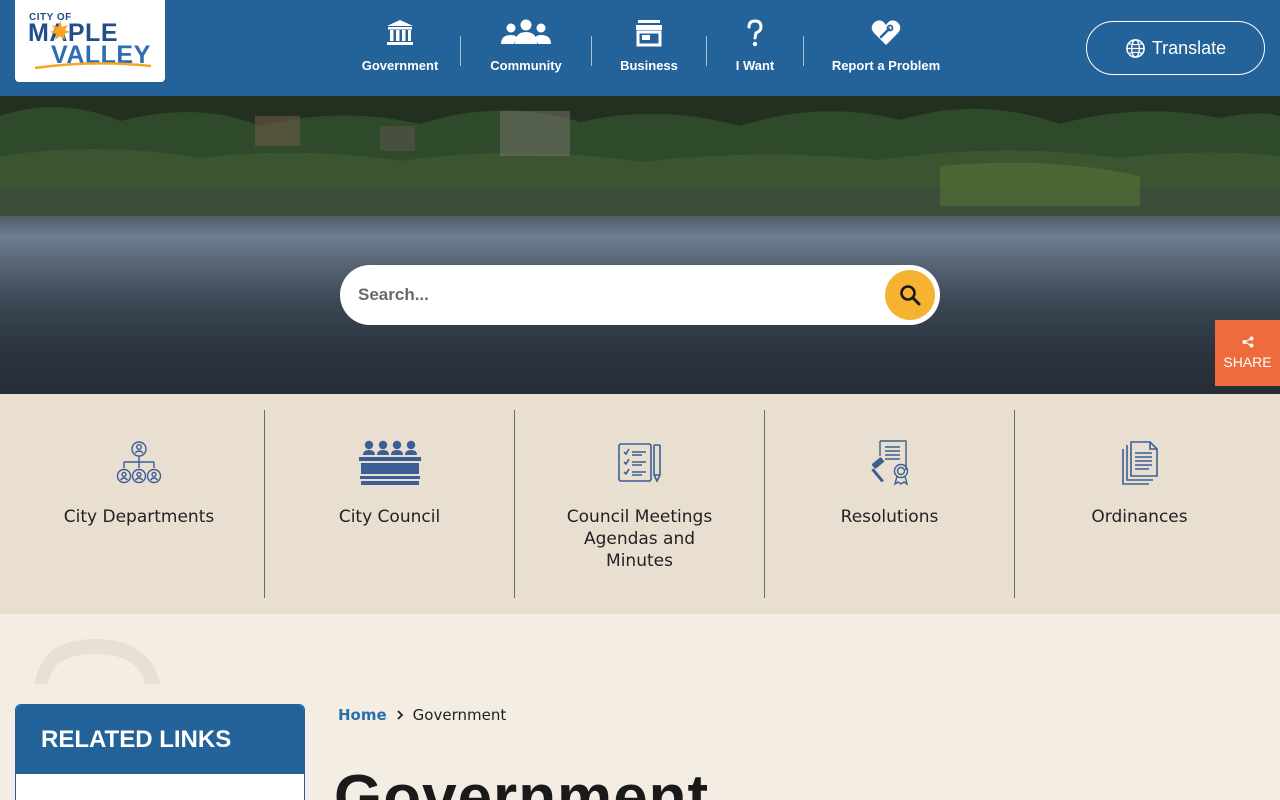 The width and height of the screenshot is (1280, 800). I want to click on city-logo: CITY OF MAPLE VALLEY, so click(90, 41).